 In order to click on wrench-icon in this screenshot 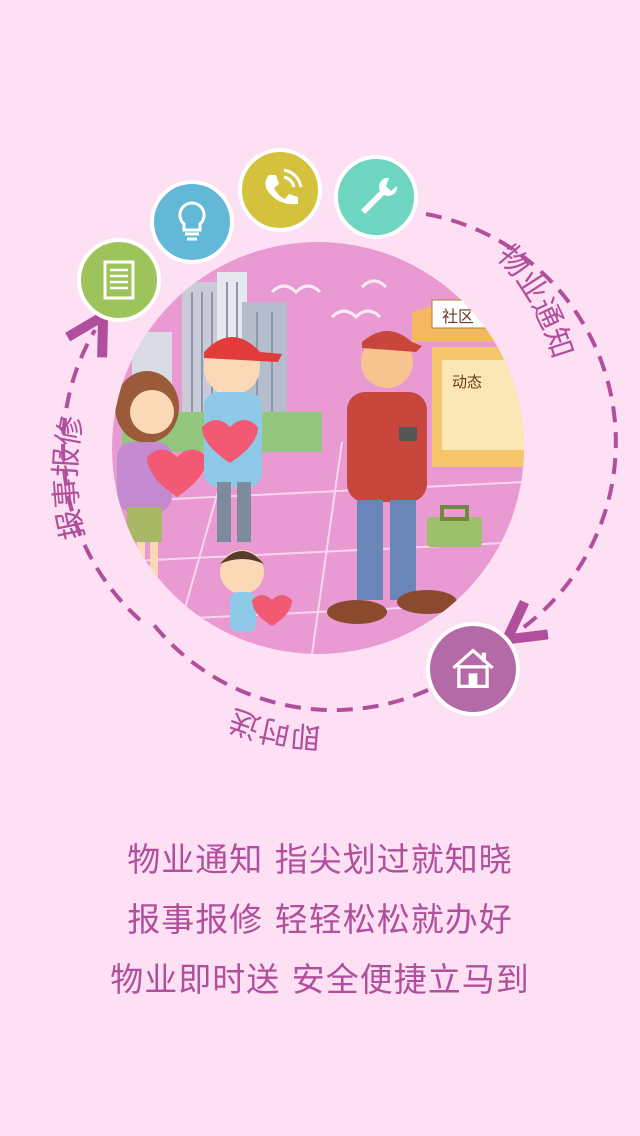, I will do `click(376, 197)`.